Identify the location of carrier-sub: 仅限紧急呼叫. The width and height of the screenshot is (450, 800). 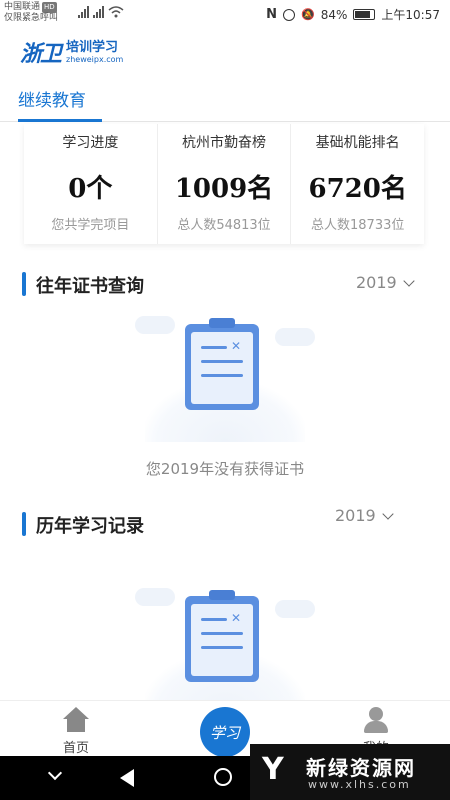
(31, 18).